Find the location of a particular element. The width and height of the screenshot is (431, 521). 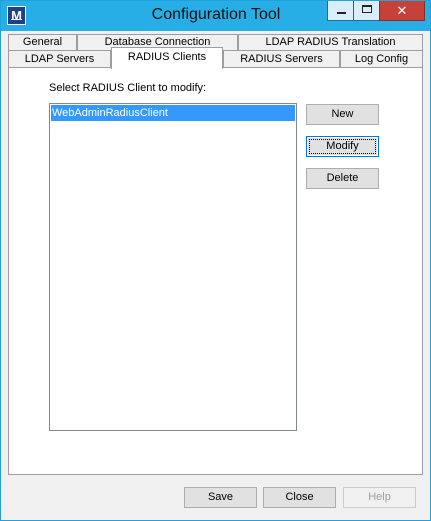

tab-label: RADIUS Clients is located at coordinates (167, 57).